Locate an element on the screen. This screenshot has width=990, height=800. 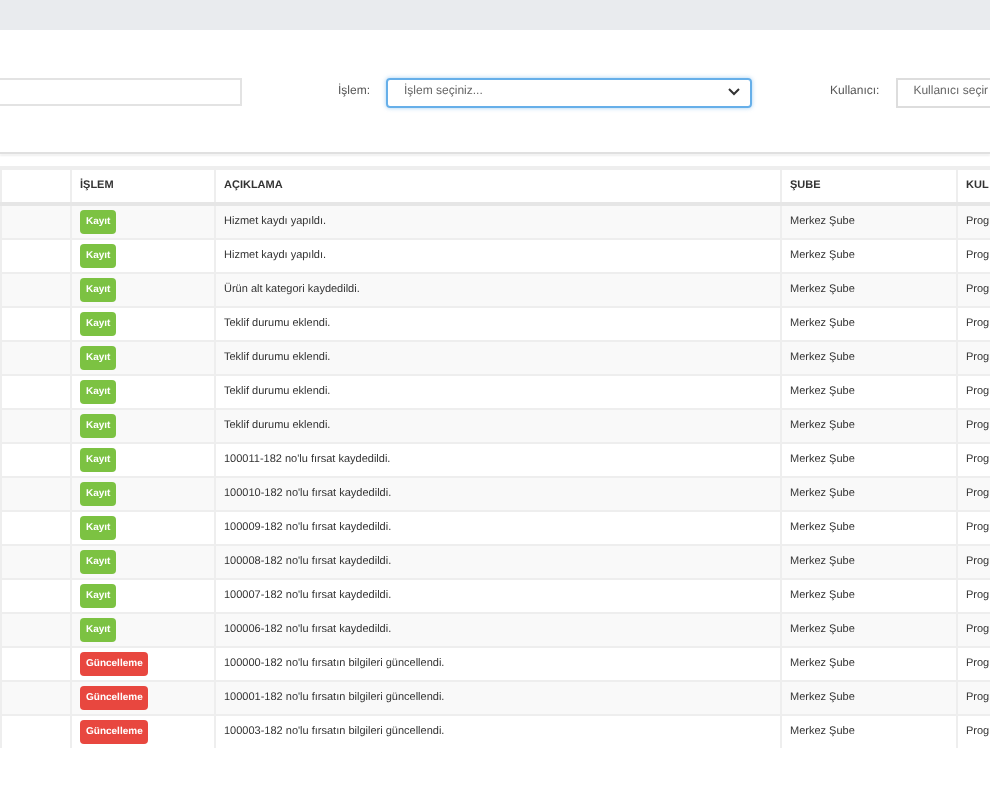
chevron-down-icon is located at coordinates (734, 92).